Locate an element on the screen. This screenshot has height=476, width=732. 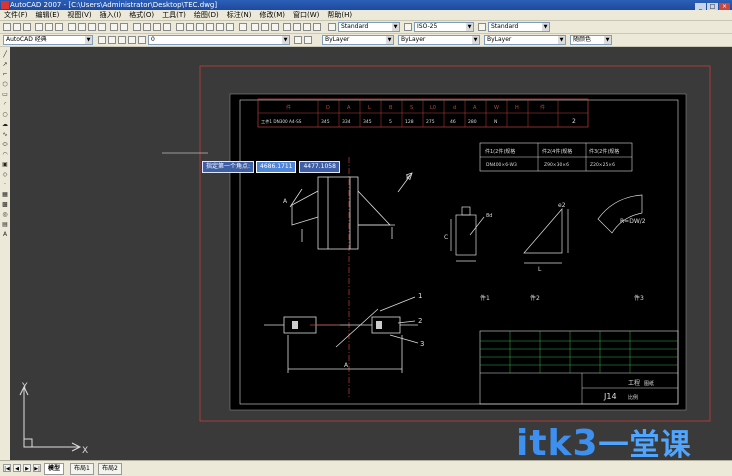
nav-next-button: ▶ is located at coordinates (27, 468).